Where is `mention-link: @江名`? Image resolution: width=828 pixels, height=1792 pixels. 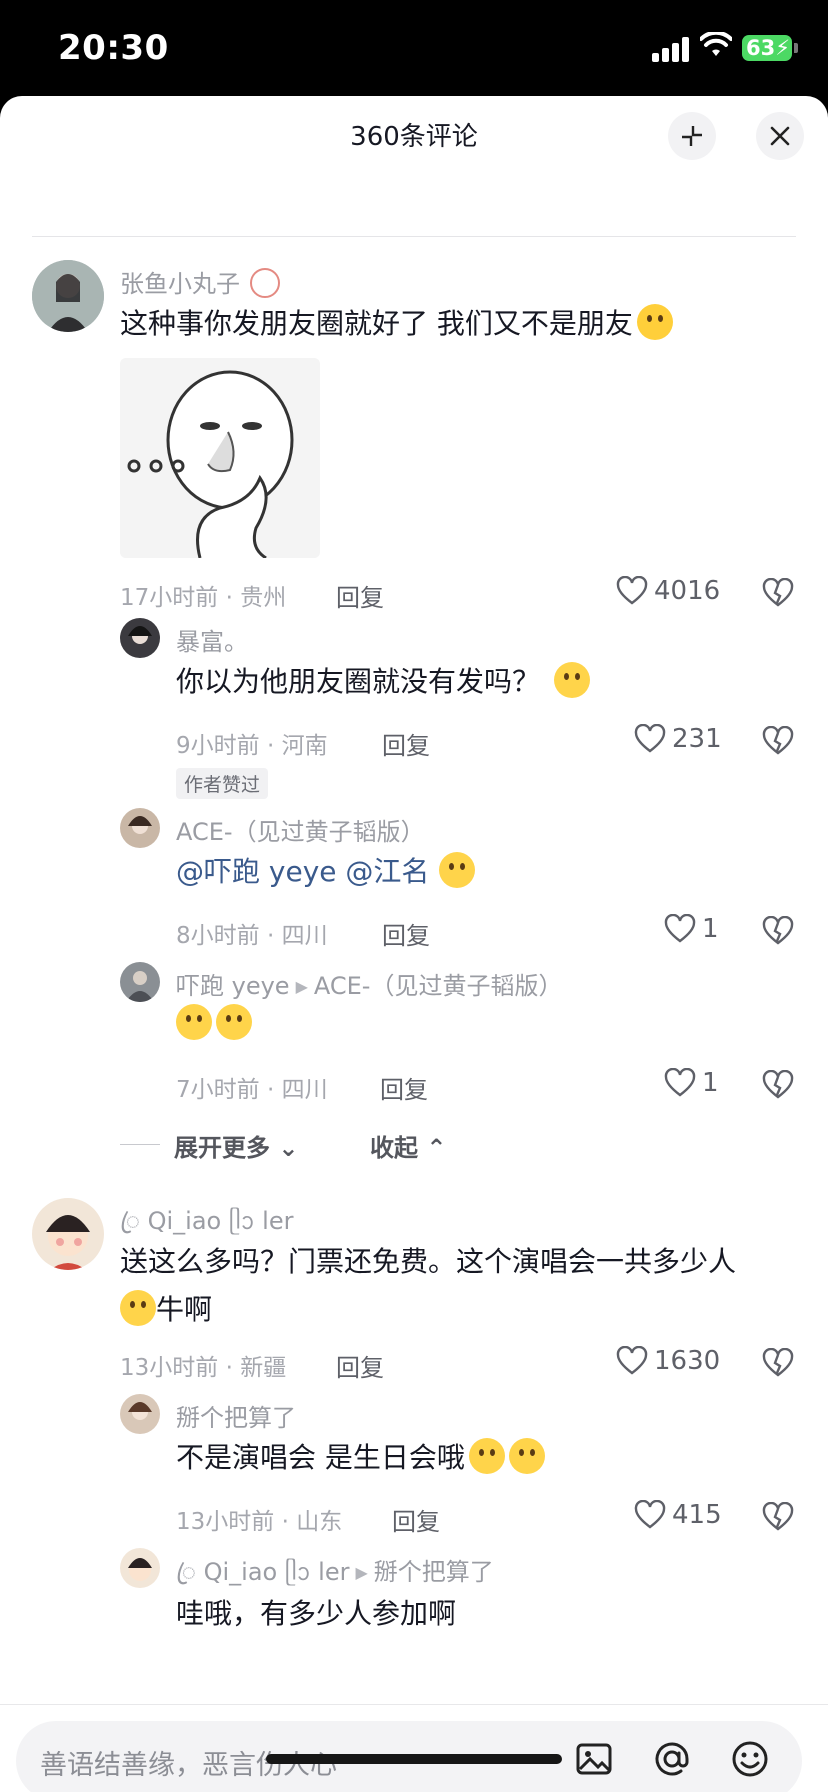
mention-link: @江名 is located at coordinates (387, 871).